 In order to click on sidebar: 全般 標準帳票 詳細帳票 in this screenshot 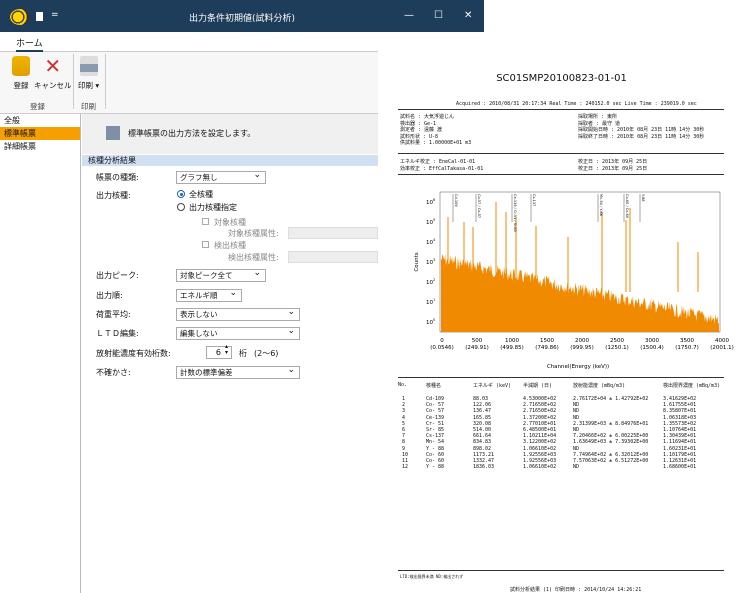, I will do `click(40, 353)`.